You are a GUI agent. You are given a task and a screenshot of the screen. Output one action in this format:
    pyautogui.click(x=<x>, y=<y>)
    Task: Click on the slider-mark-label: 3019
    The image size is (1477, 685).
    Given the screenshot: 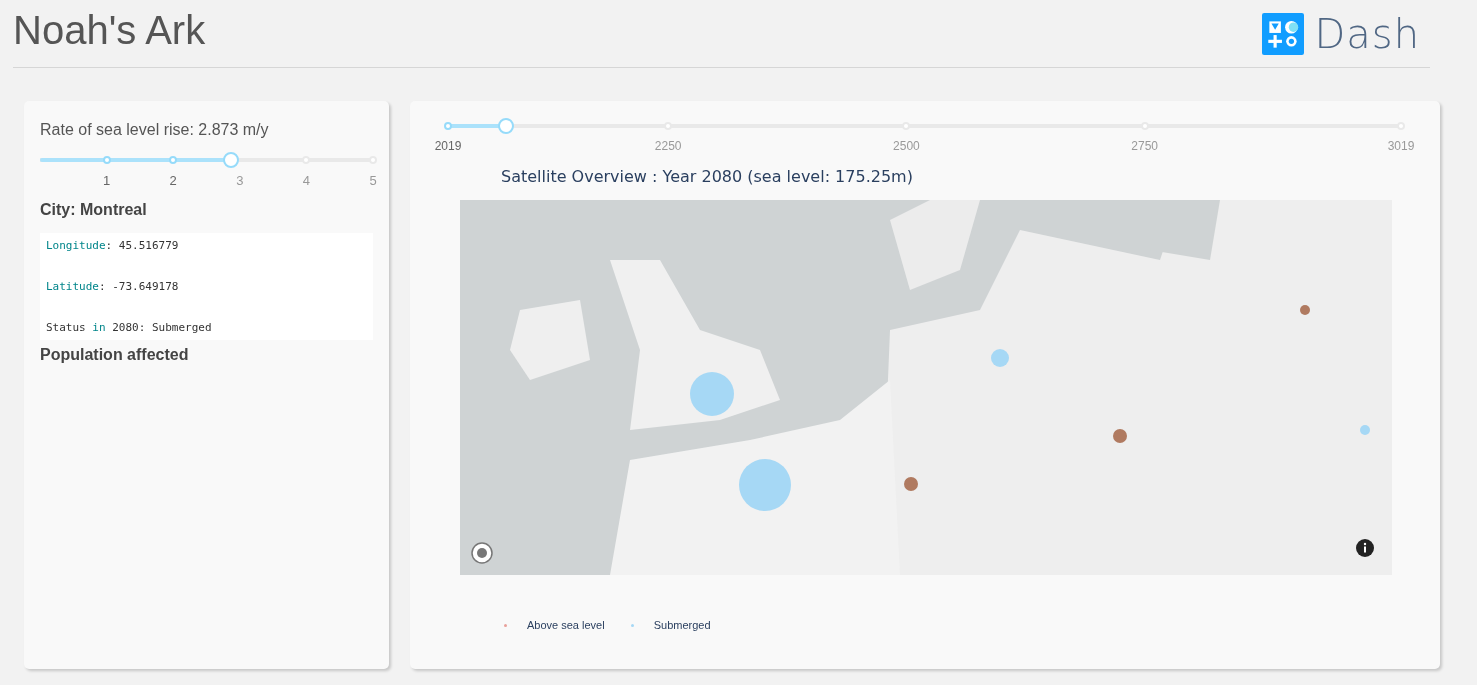 What is the action you would take?
    pyautogui.click(x=1401, y=146)
    